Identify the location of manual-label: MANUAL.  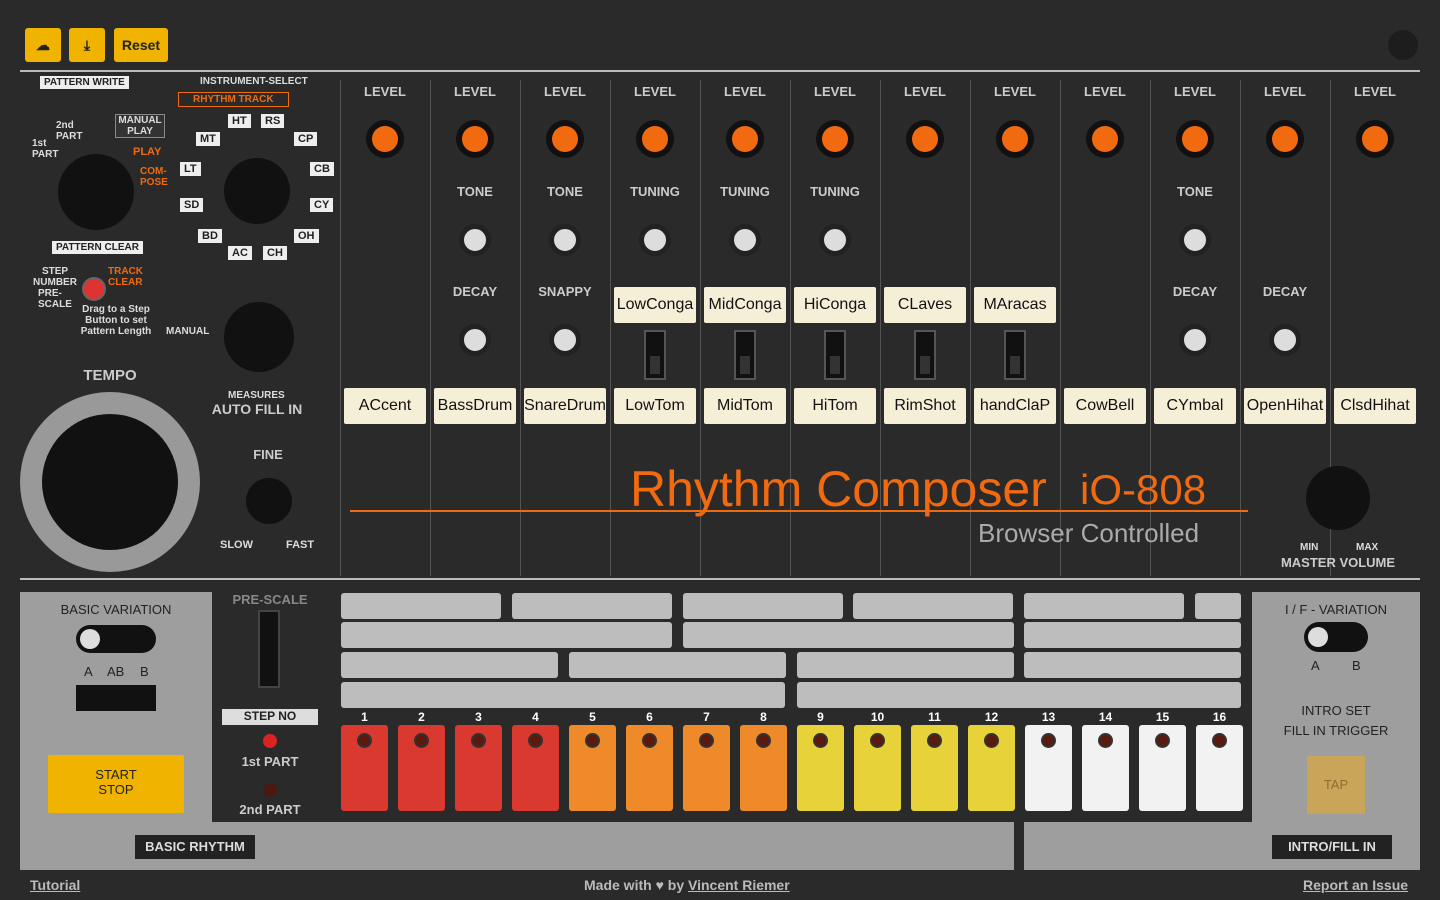
(188, 331).